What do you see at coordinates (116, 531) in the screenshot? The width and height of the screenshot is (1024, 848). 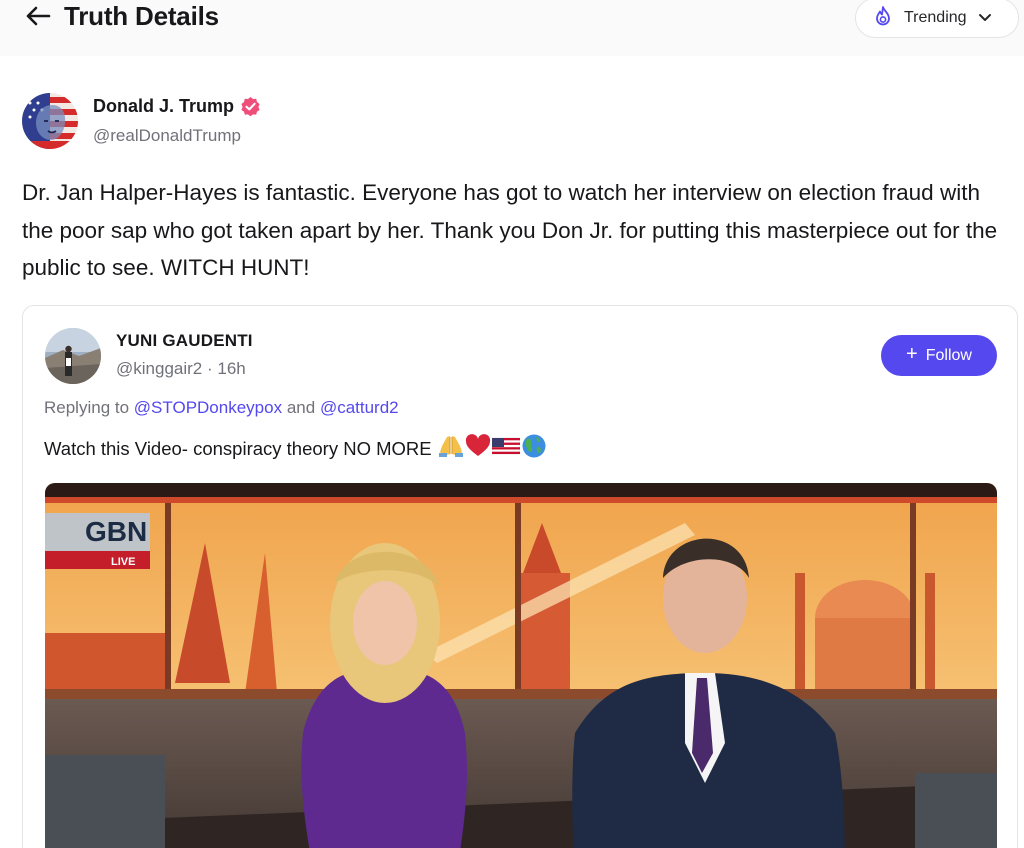 I see `gbn-logo: GBN` at bounding box center [116, 531].